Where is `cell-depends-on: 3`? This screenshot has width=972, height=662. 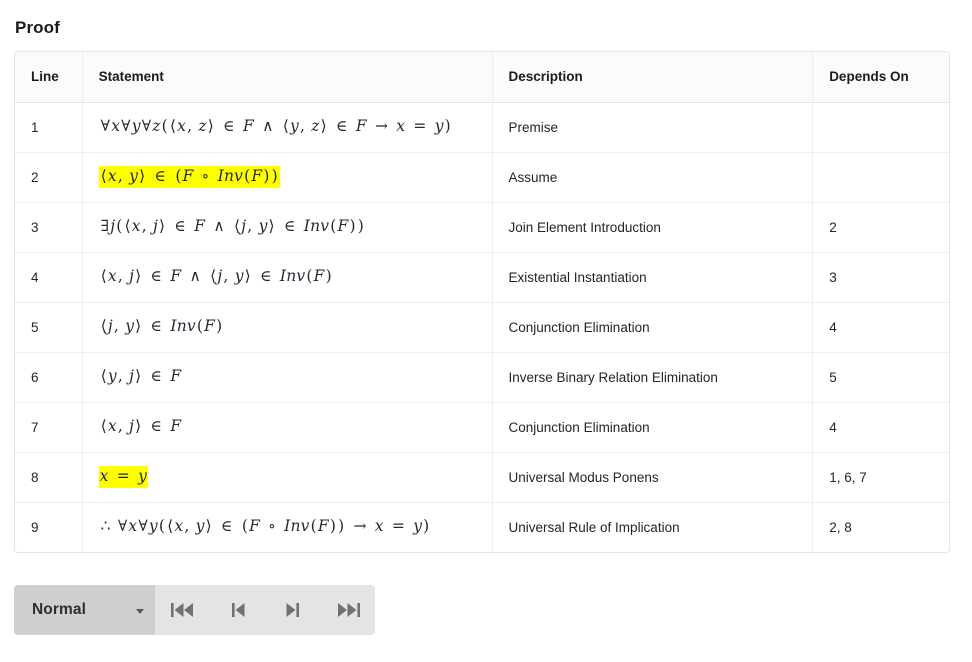
cell-depends-on: 3 is located at coordinates (880, 277).